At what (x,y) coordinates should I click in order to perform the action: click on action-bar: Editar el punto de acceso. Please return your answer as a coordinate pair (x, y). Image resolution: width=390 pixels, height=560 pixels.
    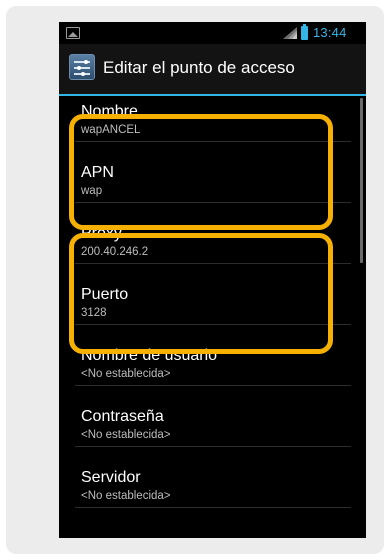
    Looking at the image, I should click on (212, 69).